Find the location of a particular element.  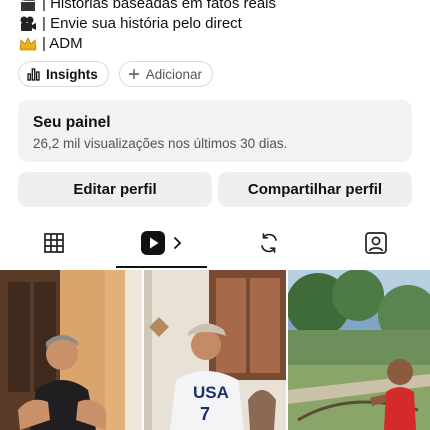

bio-line-2: | Envie sua história pelo direct is located at coordinates (218, 24).